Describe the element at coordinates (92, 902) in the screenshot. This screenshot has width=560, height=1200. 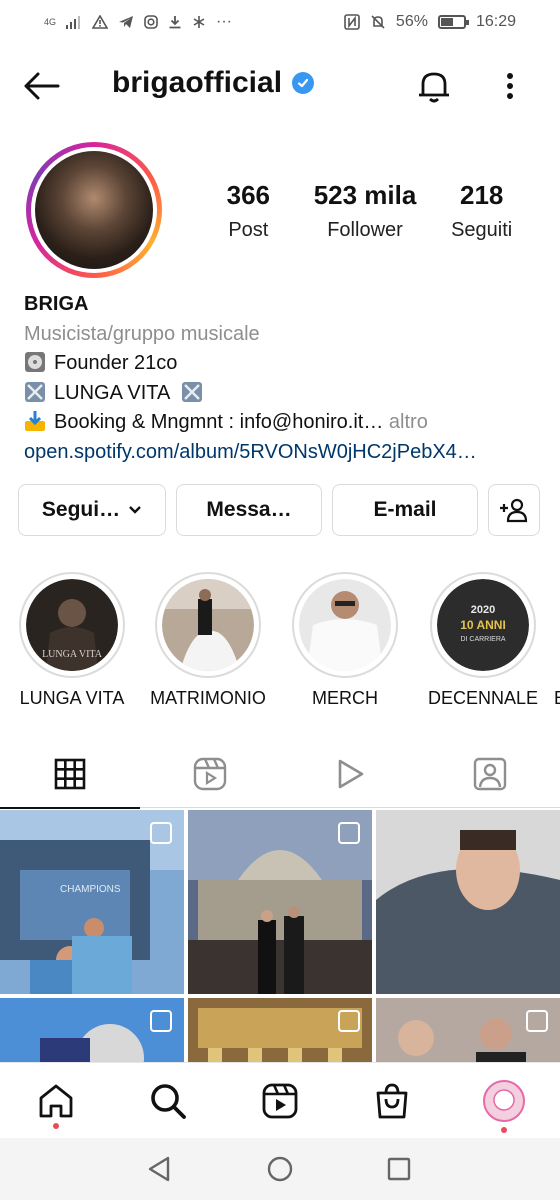
I see `grid-post: CHAMPIONS` at that location.